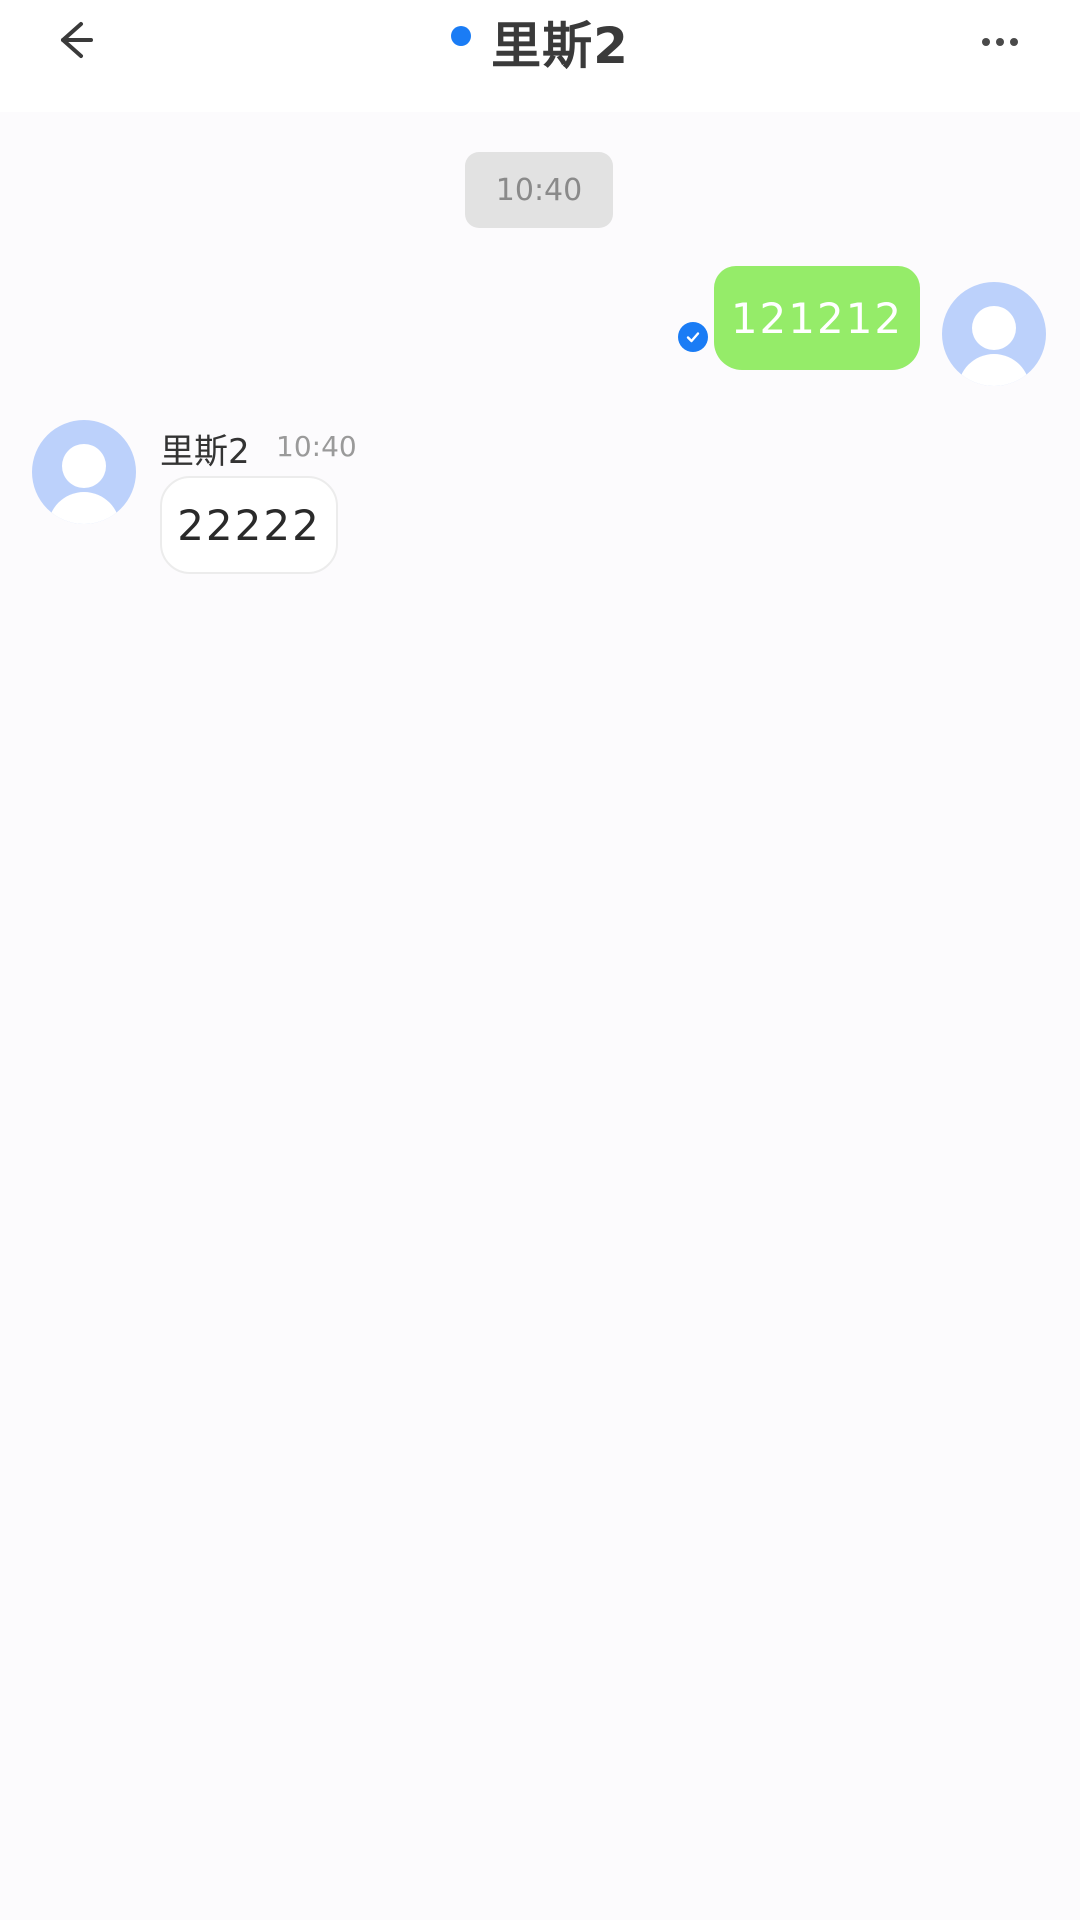 The width and height of the screenshot is (1080, 1920). What do you see at coordinates (539, 190) in the screenshot?
I see `time-divider: 10:40` at bounding box center [539, 190].